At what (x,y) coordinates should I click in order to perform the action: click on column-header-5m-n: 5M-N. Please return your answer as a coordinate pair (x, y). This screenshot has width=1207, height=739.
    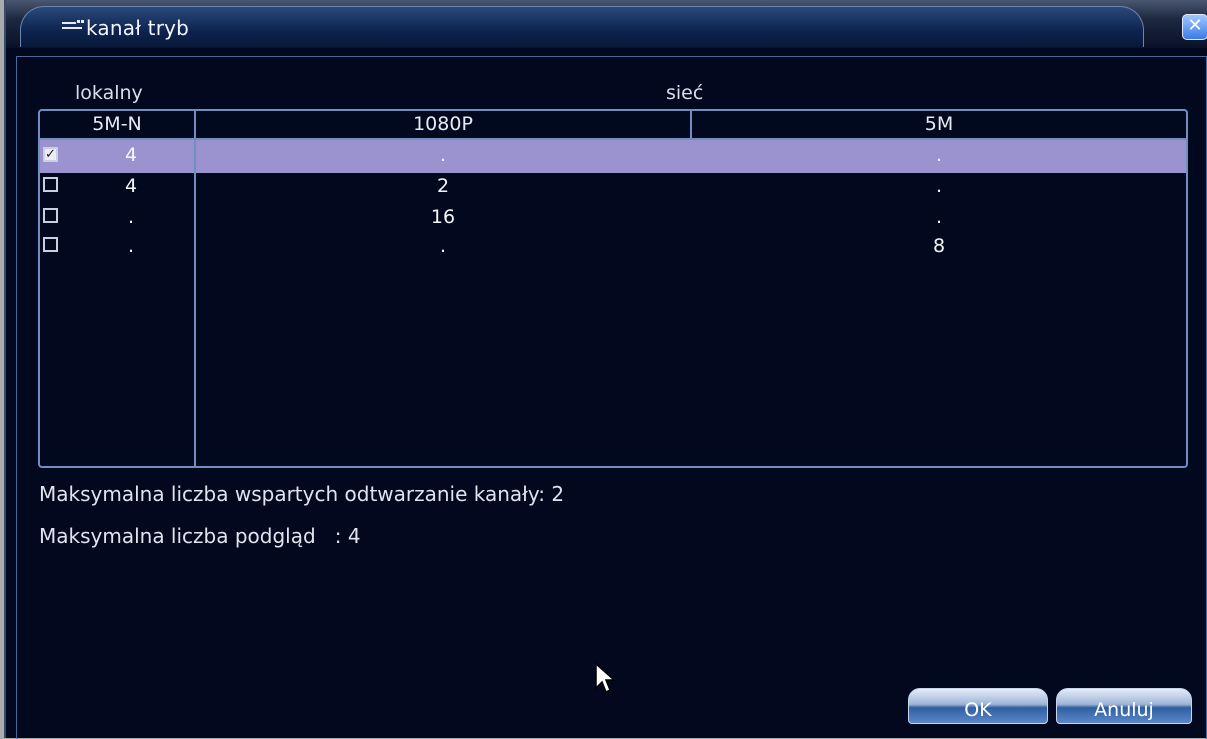
    Looking at the image, I should click on (117, 124).